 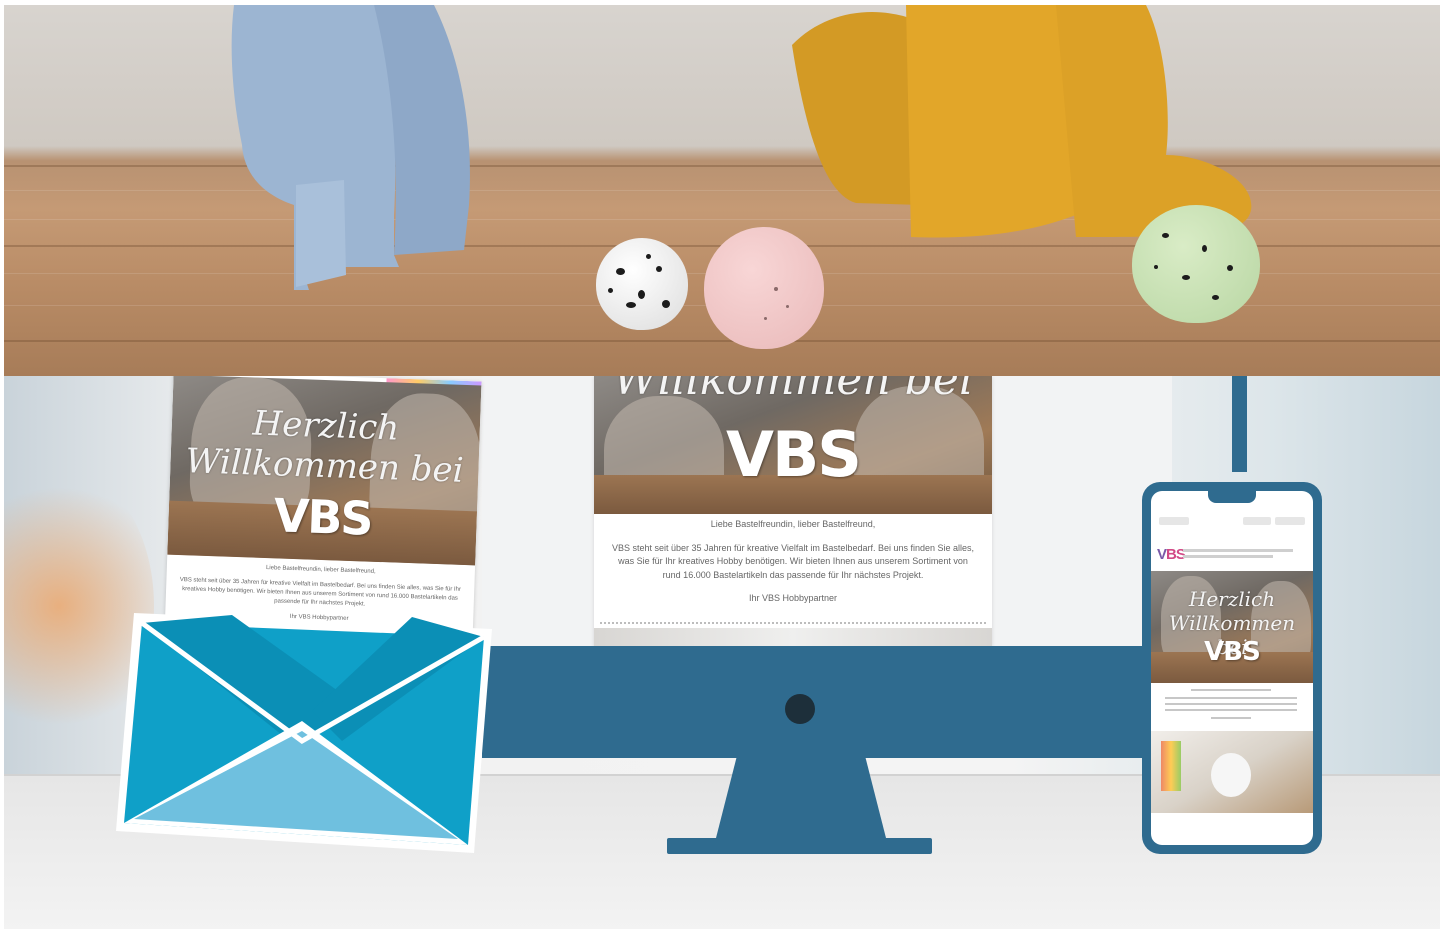 What do you see at coordinates (1171, 554) in the screenshot?
I see `phone-vbs-logo: VBS` at bounding box center [1171, 554].